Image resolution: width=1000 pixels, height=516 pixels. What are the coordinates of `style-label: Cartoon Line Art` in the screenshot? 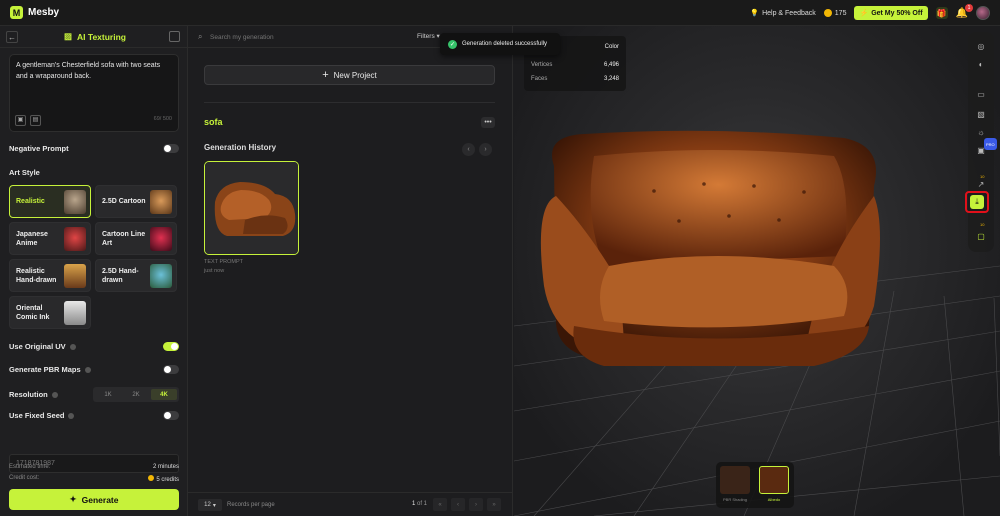 It's located at (124, 238).